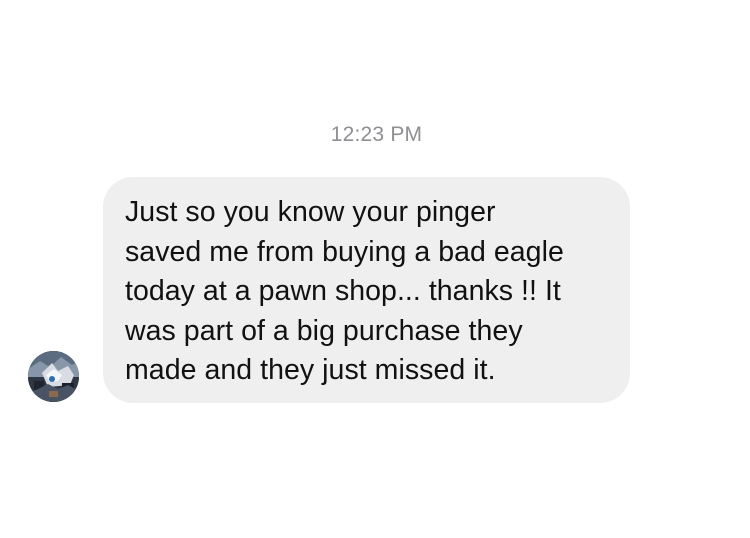 The image size is (750, 538). I want to click on message-line: Just so you know your pinger, so click(310, 212).